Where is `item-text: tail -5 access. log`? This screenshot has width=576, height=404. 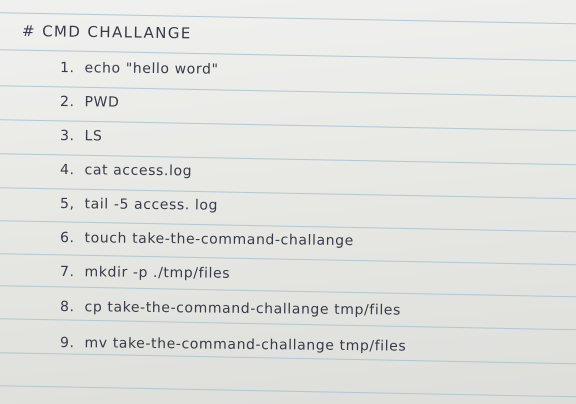
item-text: tail -5 access. log is located at coordinates (151, 205).